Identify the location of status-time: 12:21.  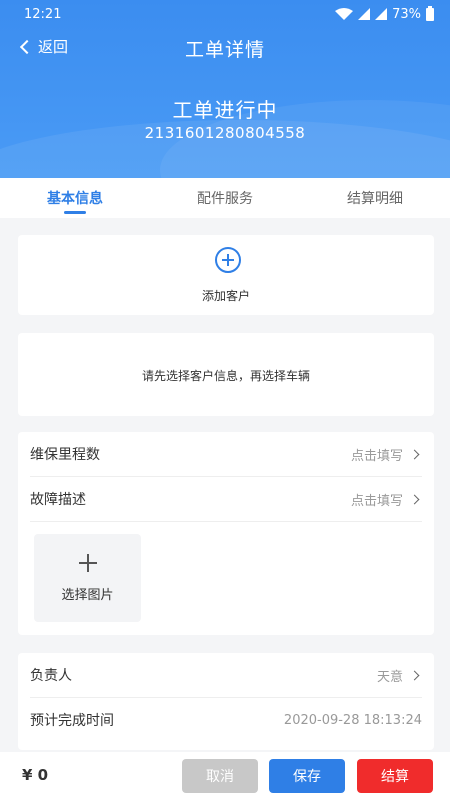
(43, 14).